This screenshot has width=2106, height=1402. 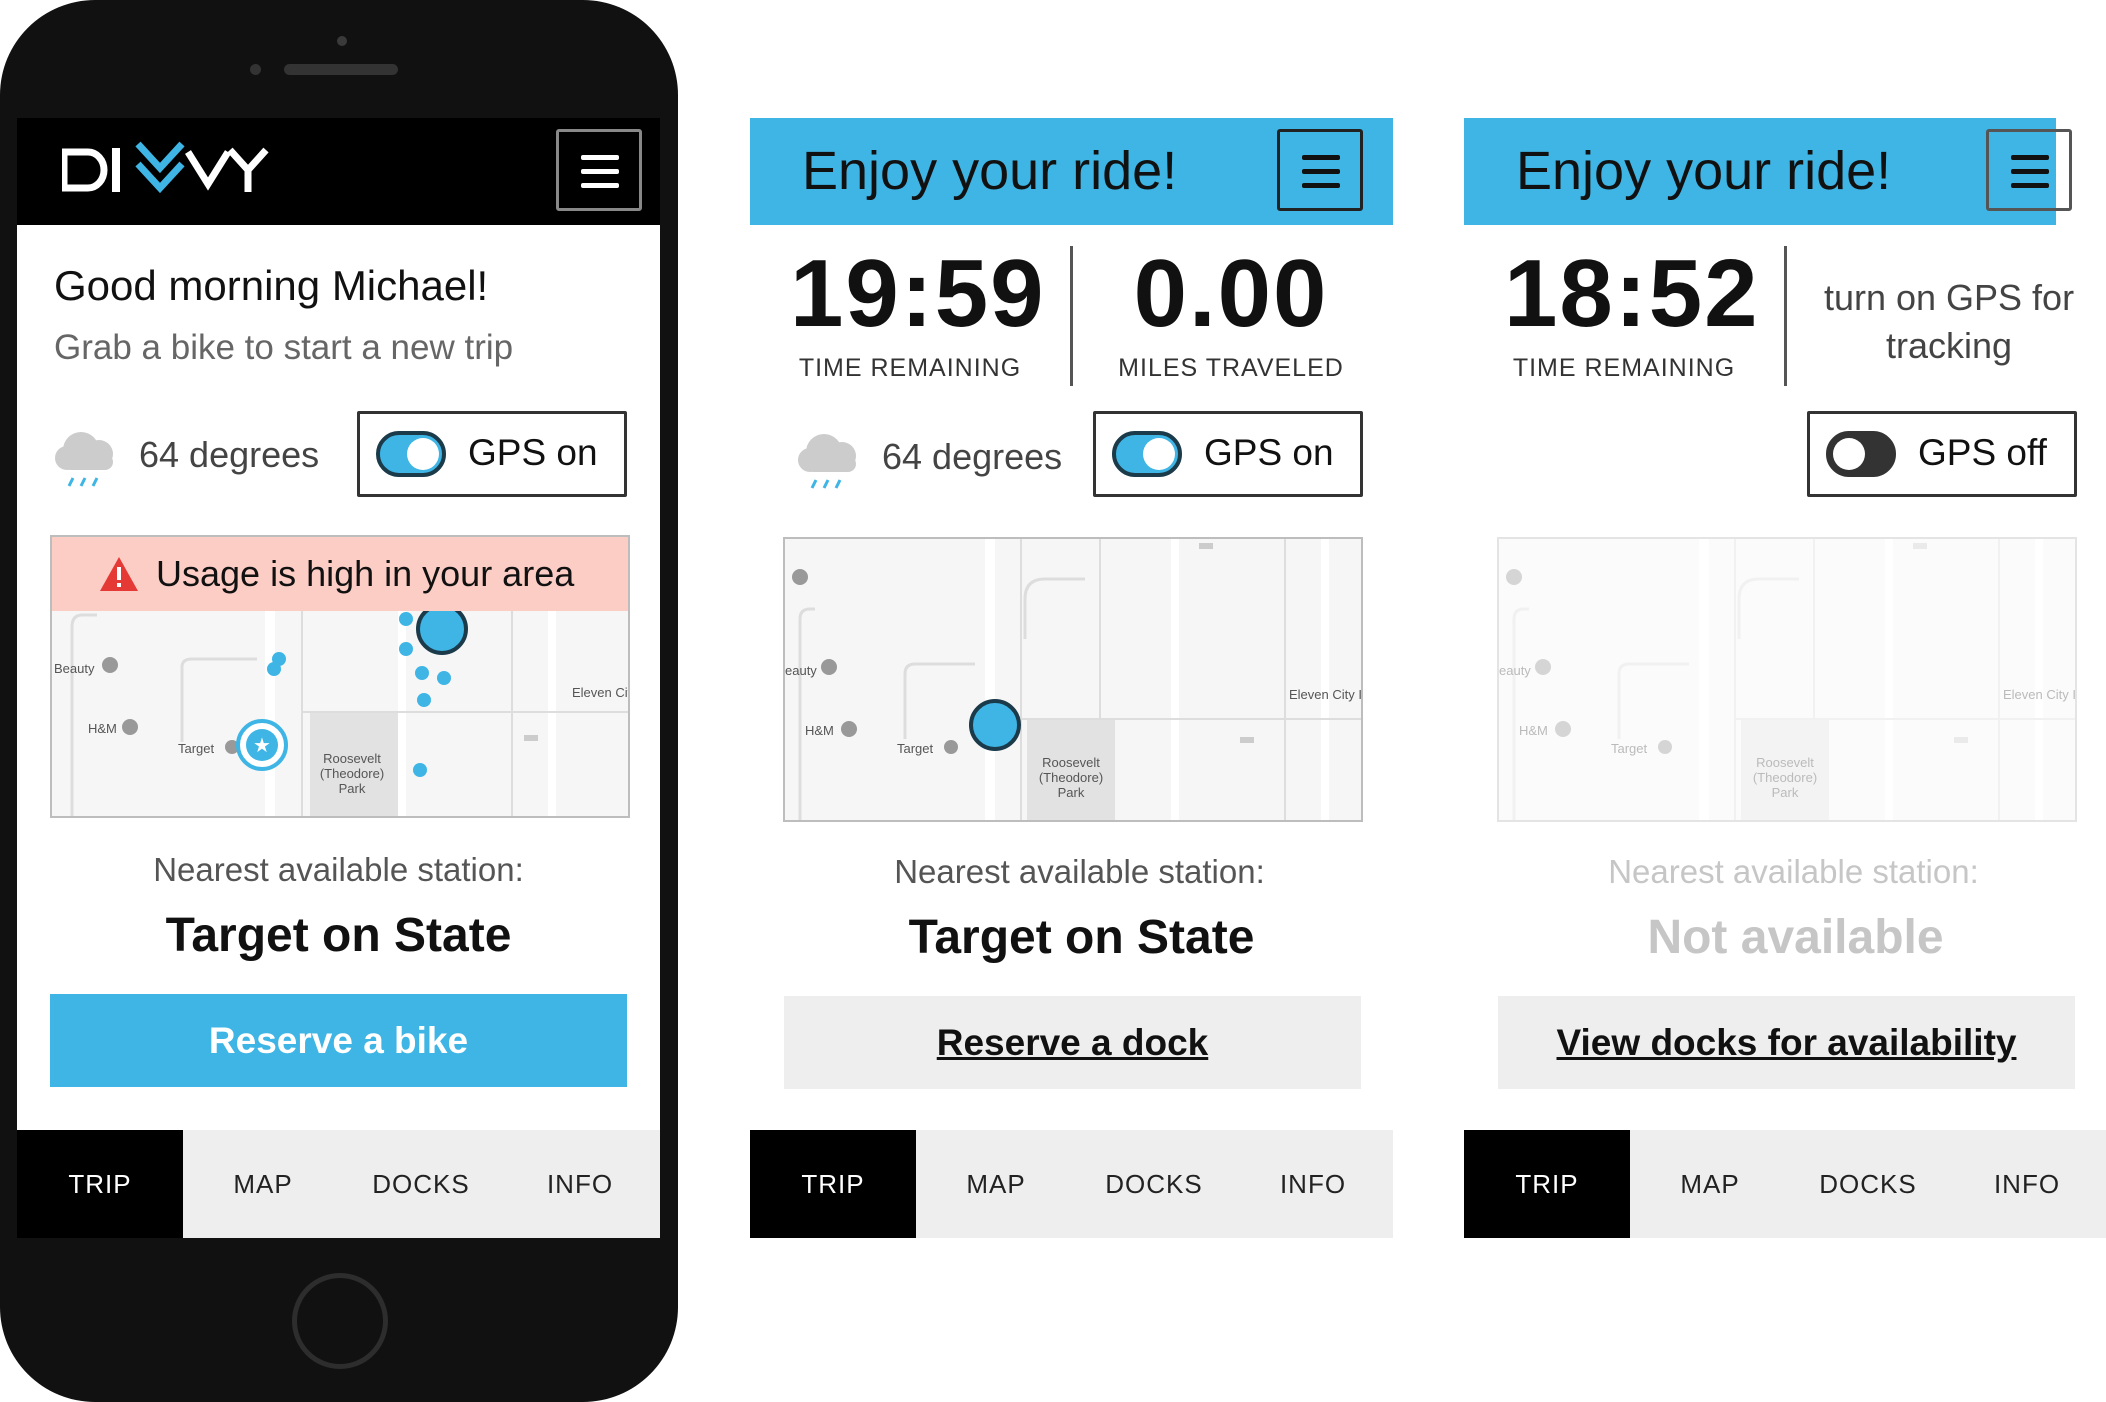 I want to click on front-camera, so click(x=255, y=69).